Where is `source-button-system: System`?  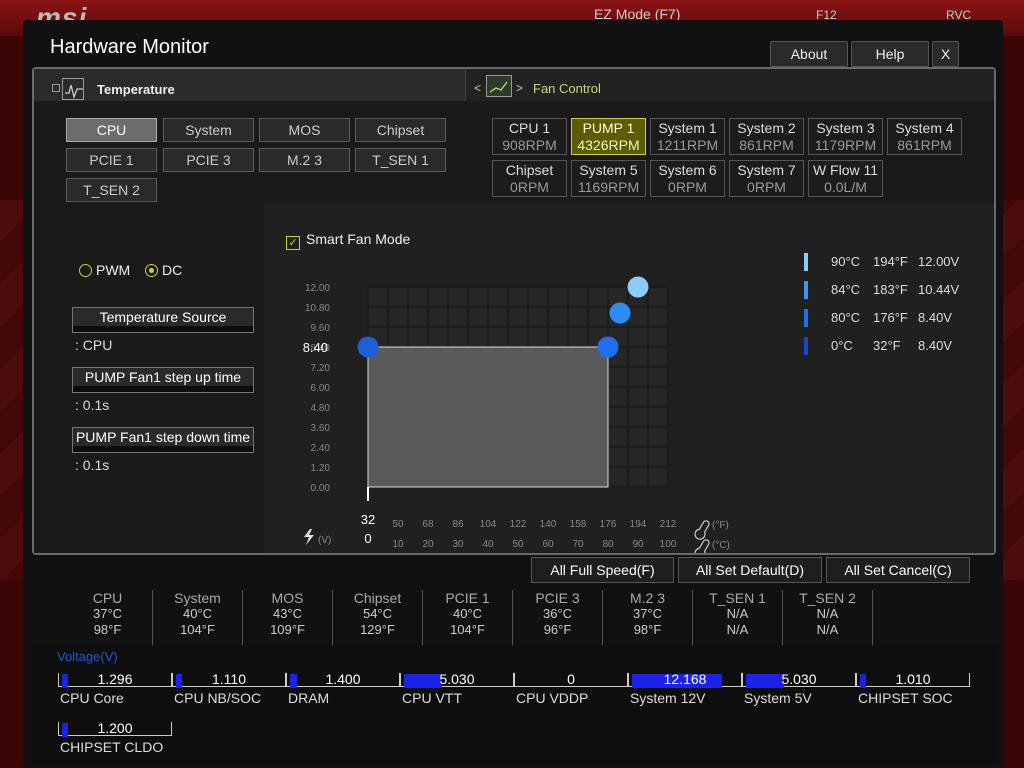 source-button-system: System is located at coordinates (208, 130).